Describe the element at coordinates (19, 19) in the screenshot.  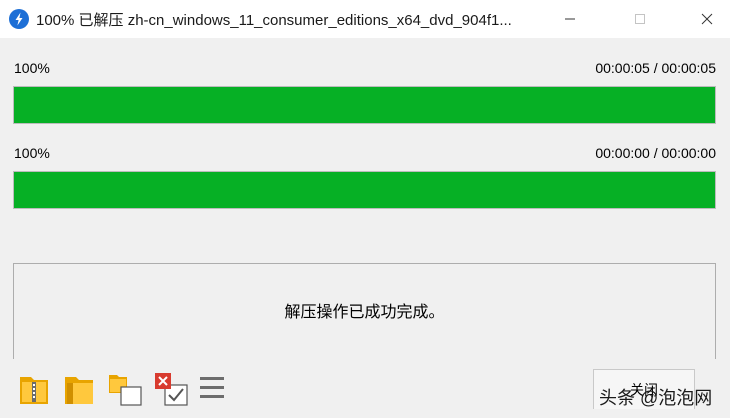
I see `app-icon` at that location.